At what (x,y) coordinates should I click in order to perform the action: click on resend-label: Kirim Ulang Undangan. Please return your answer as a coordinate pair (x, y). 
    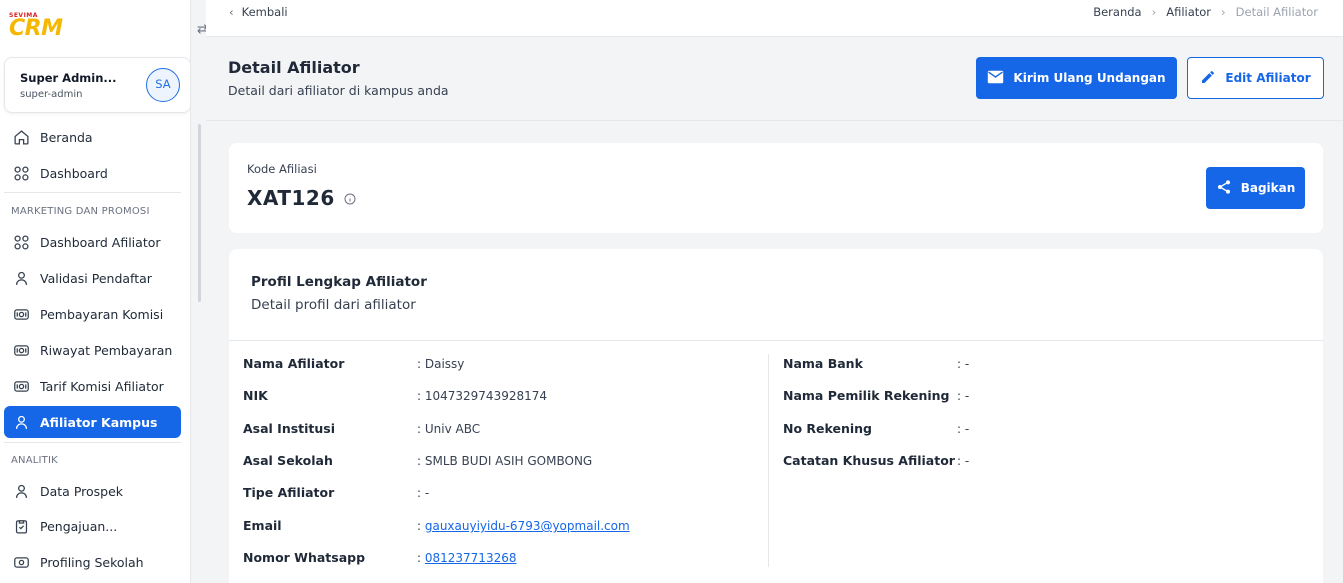
    Looking at the image, I should click on (1089, 78).